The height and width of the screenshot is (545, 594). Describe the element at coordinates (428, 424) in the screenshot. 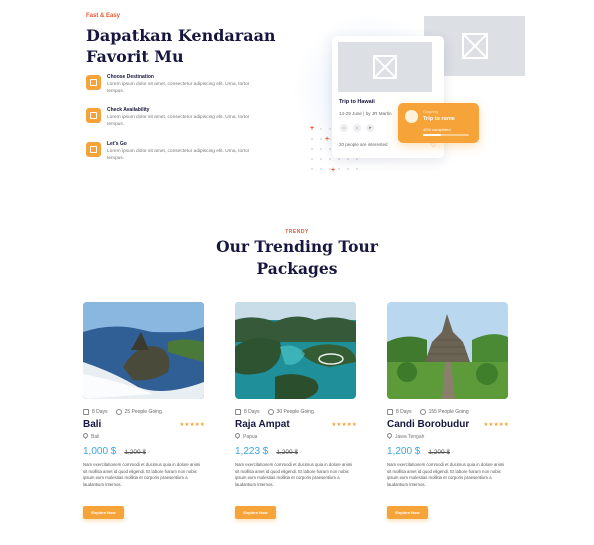

I see `tour-name: Candi Borobudur` at that location.